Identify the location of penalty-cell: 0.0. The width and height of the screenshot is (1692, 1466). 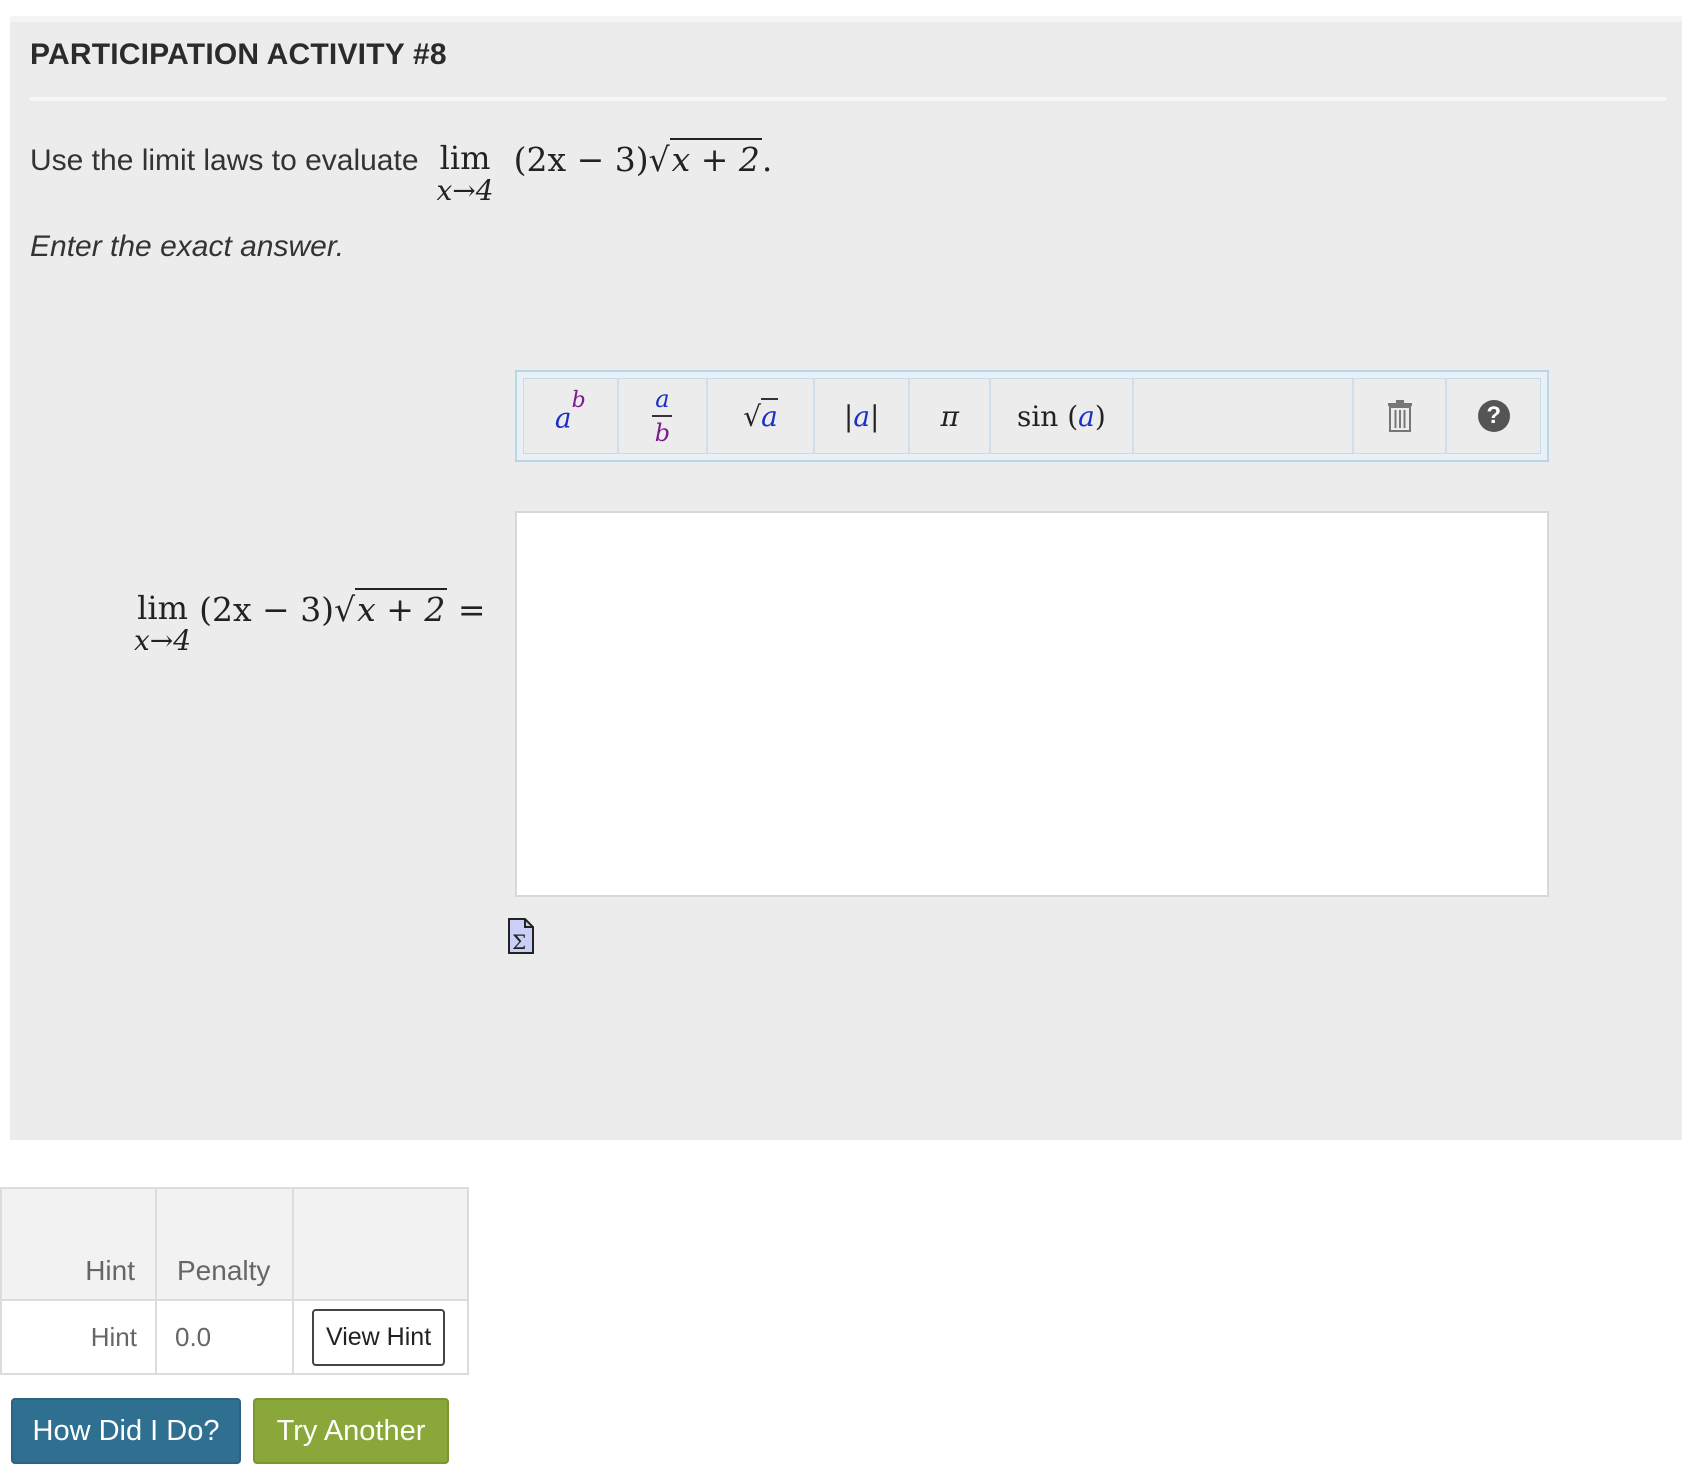
(224, 1337).